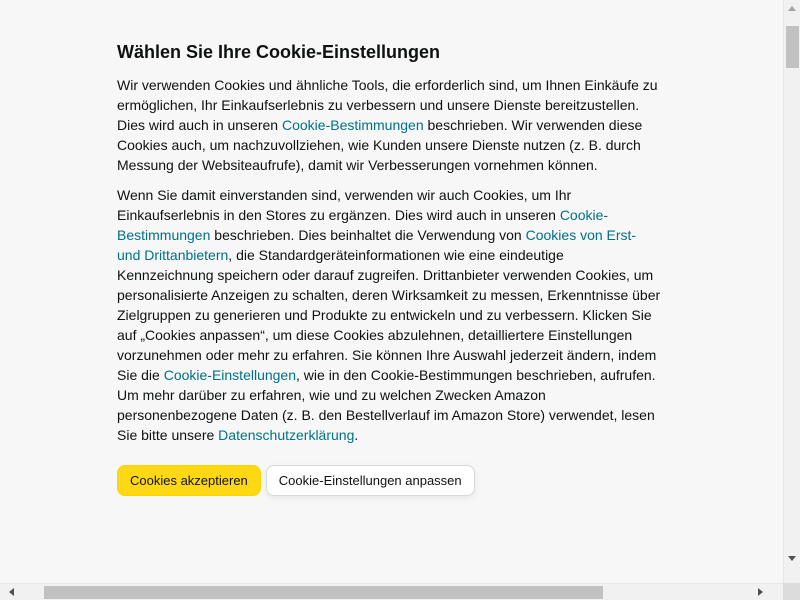 This screenshot has width=800, height=600. Describe the element at coordinates (323, 592) in the screenshot. I see `horizontal-scroll-thumb` at that location.